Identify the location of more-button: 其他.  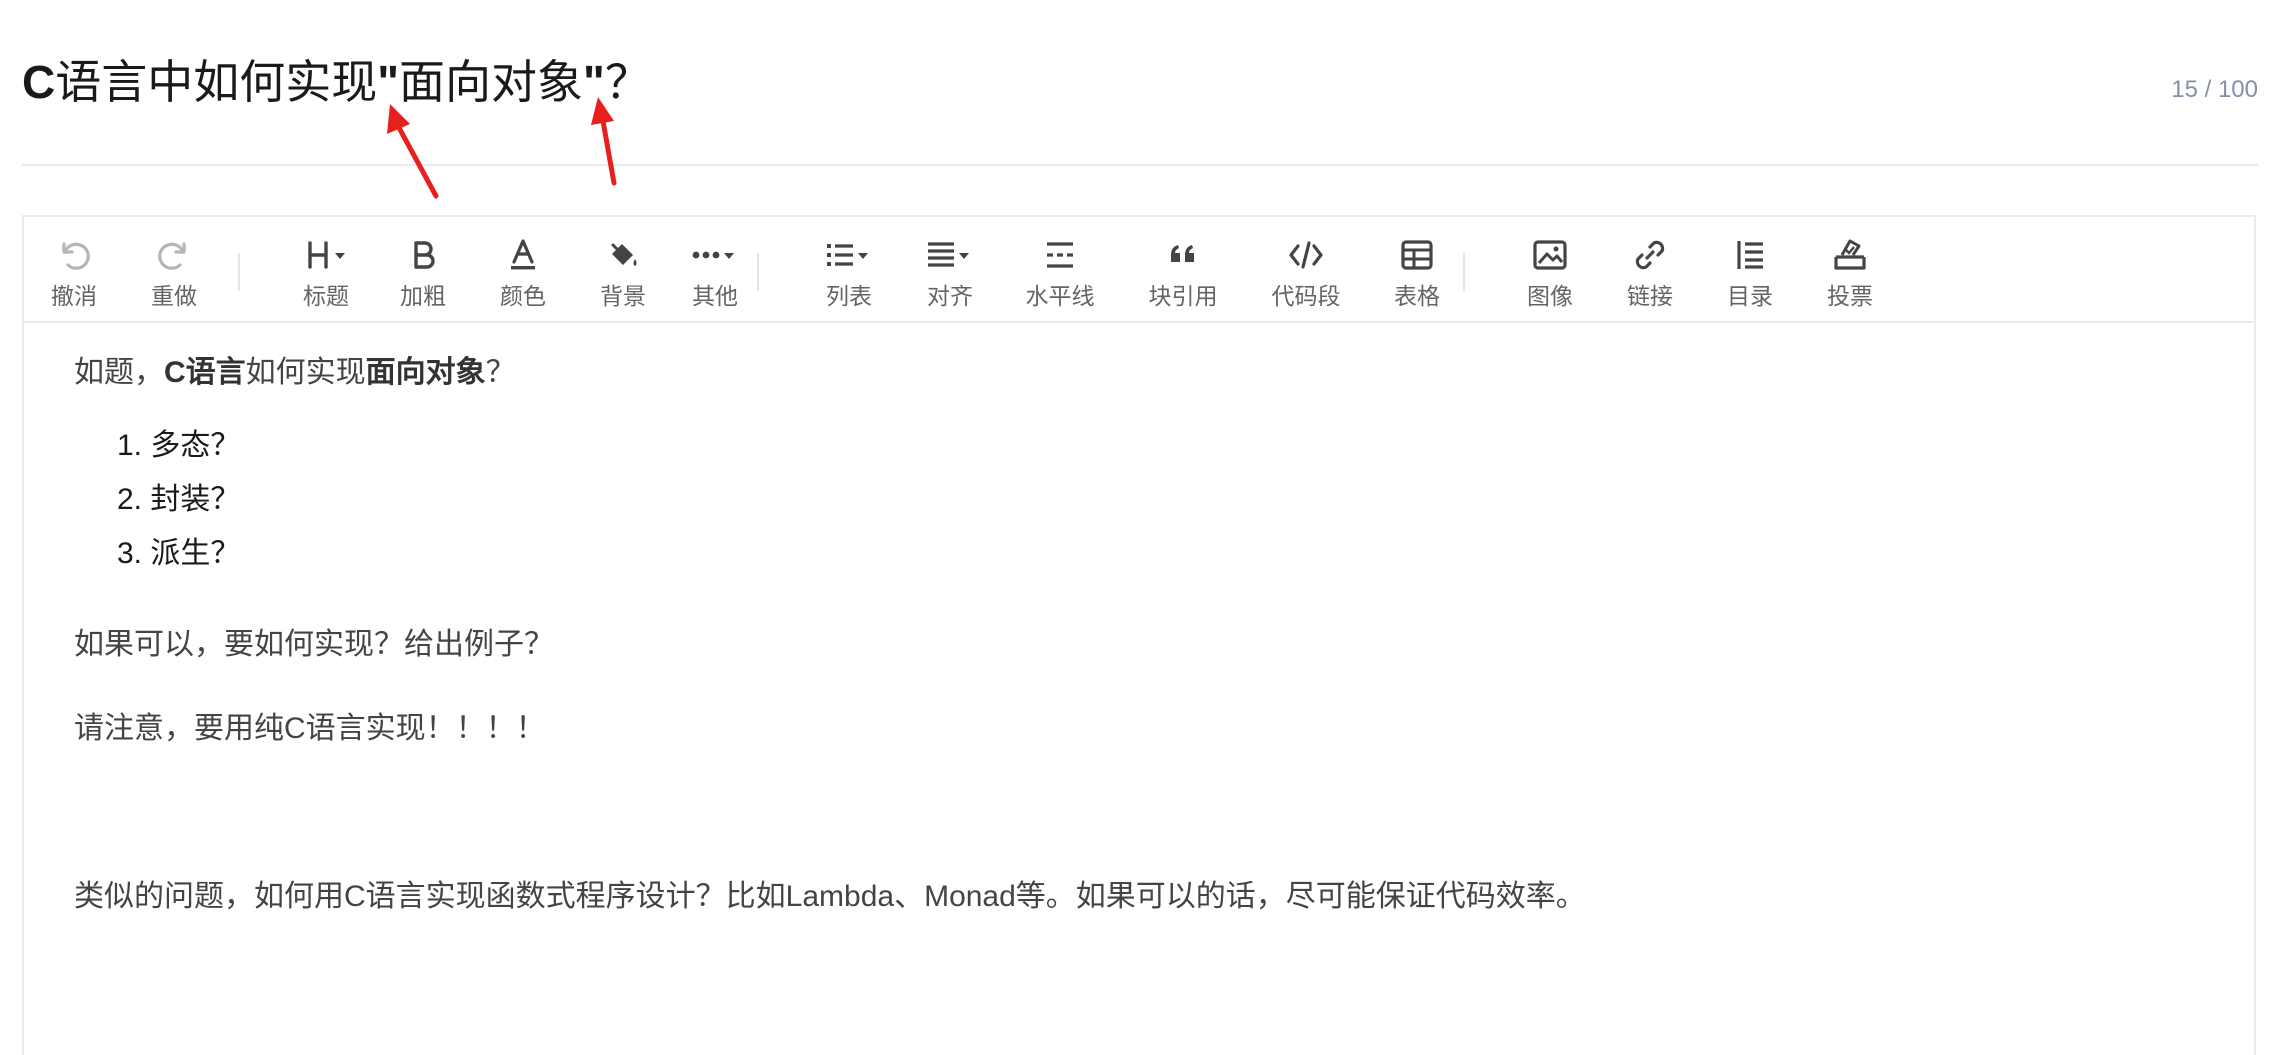
(715, 271).